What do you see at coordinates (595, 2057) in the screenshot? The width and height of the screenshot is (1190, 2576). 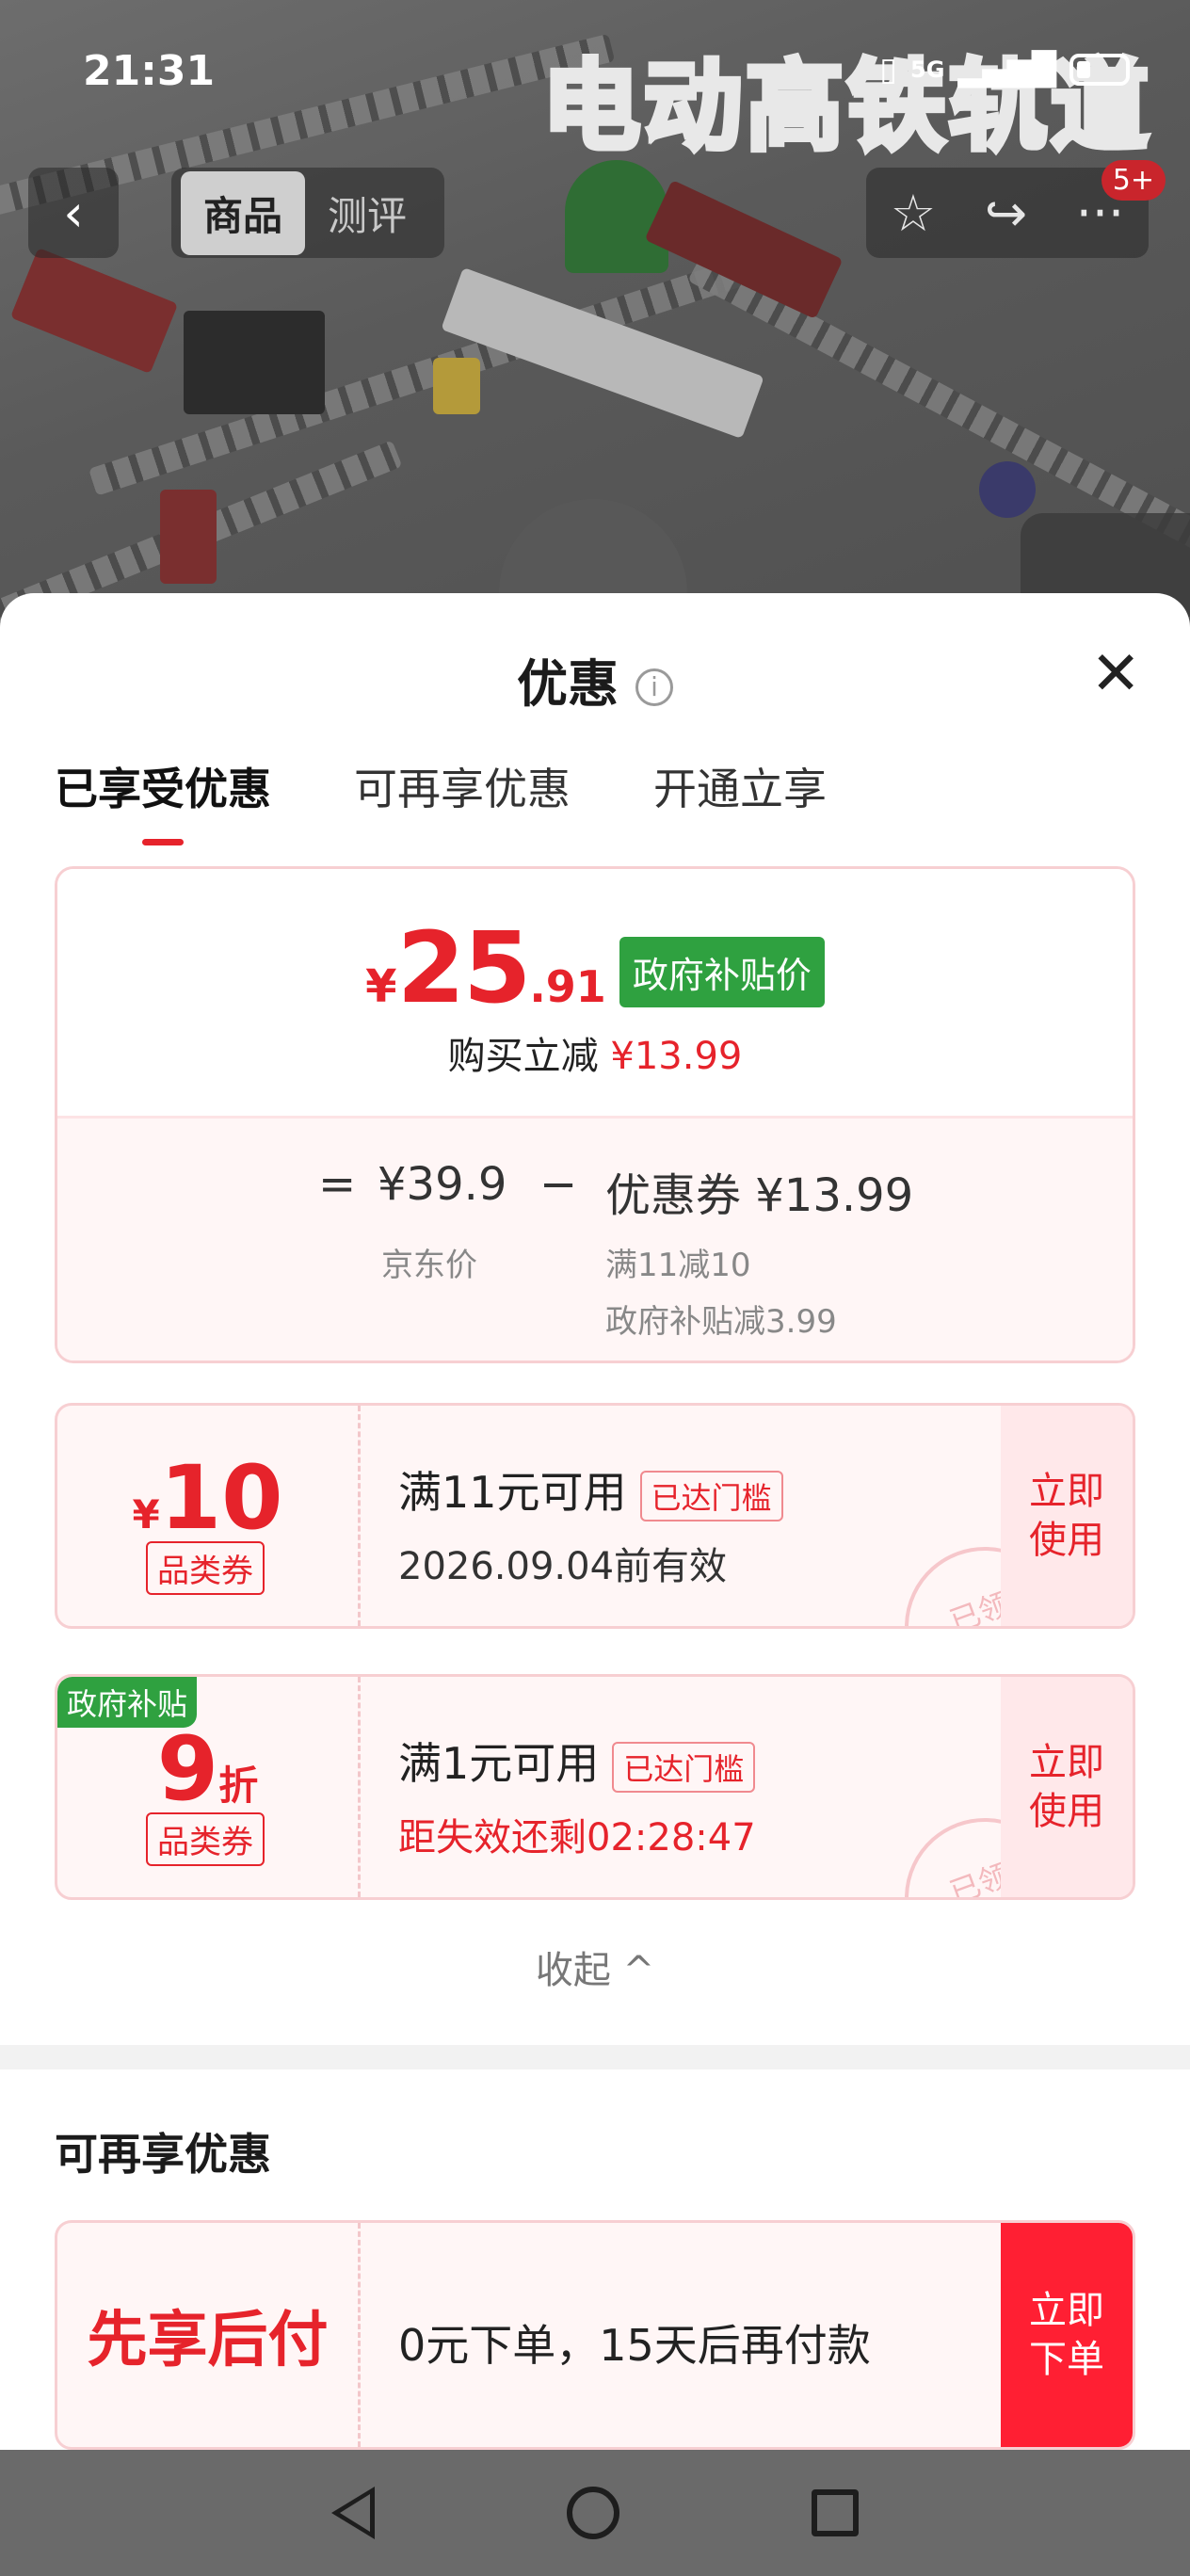 I see `section-divider` at bounding box center [595, 2057].